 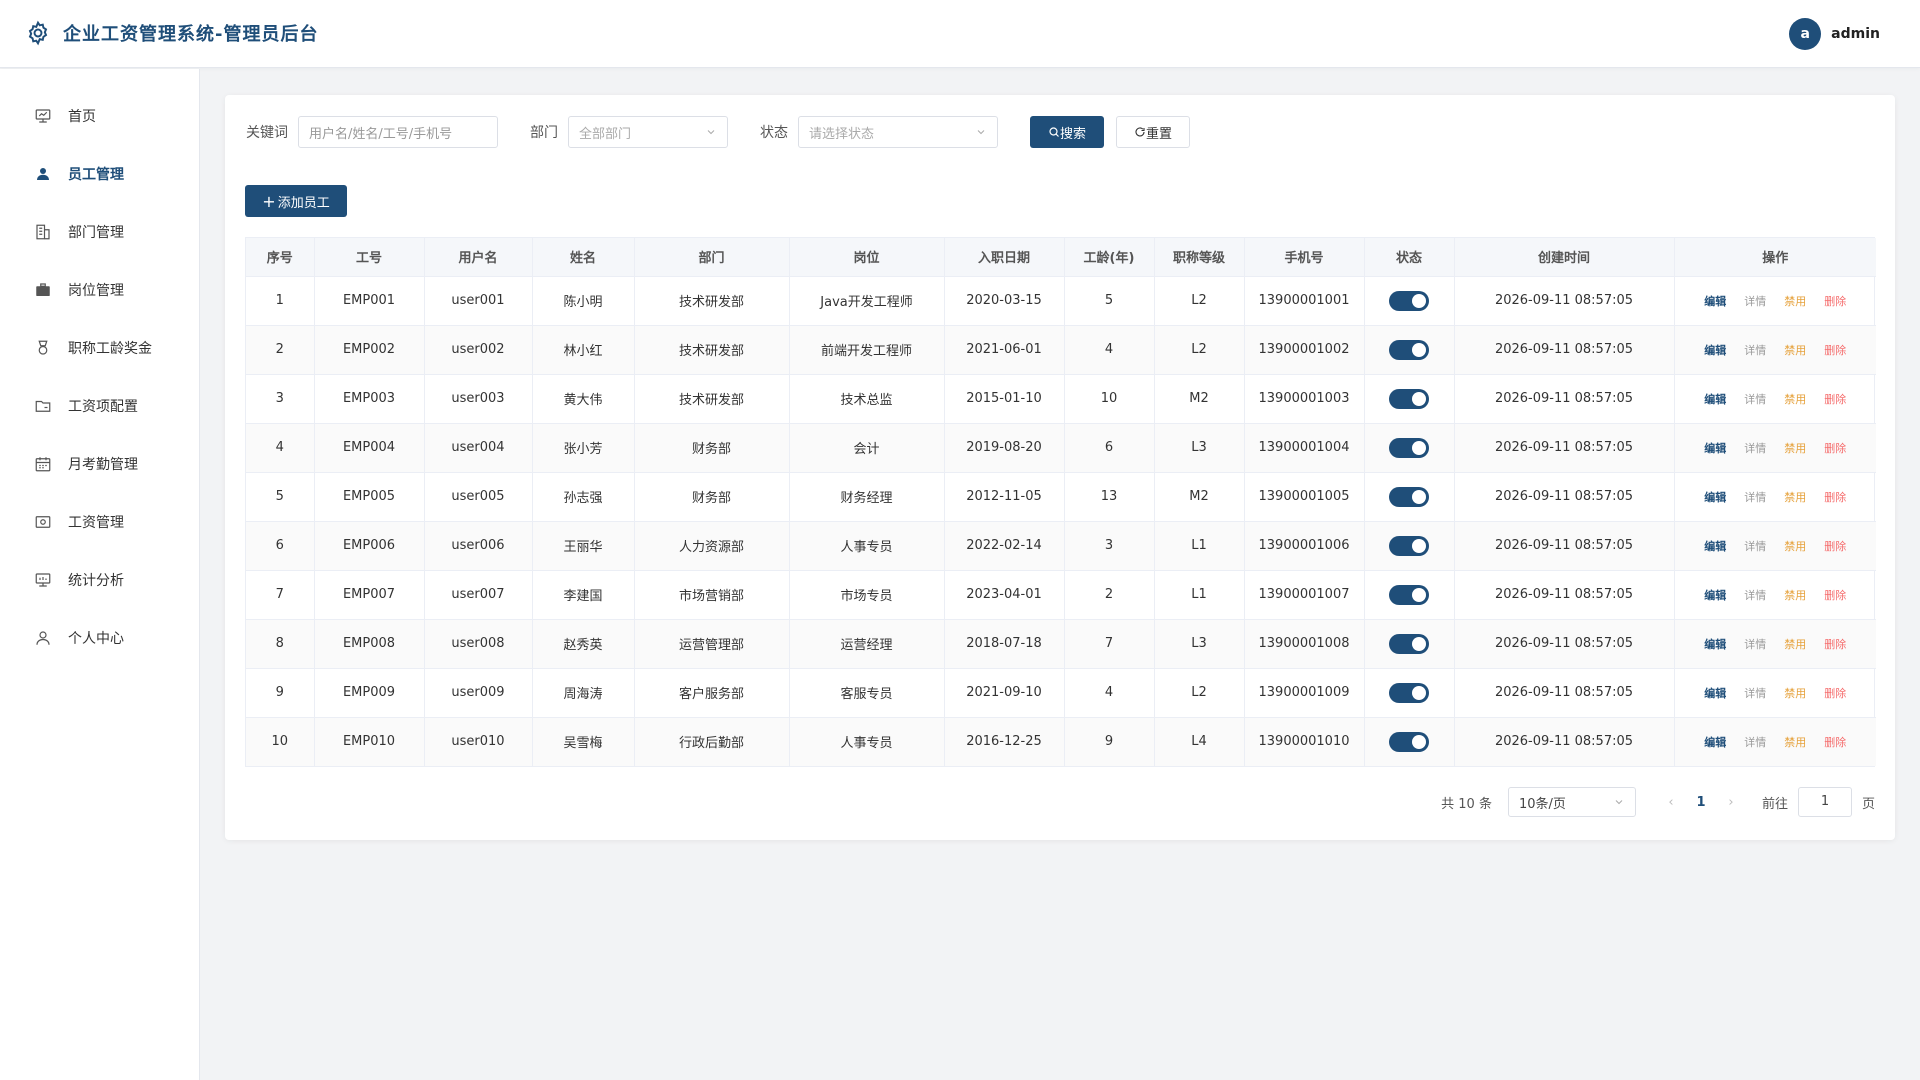 I want to click on keyword-input: 用户名/姓名/工号/手机号, so click(x=398, y=132).